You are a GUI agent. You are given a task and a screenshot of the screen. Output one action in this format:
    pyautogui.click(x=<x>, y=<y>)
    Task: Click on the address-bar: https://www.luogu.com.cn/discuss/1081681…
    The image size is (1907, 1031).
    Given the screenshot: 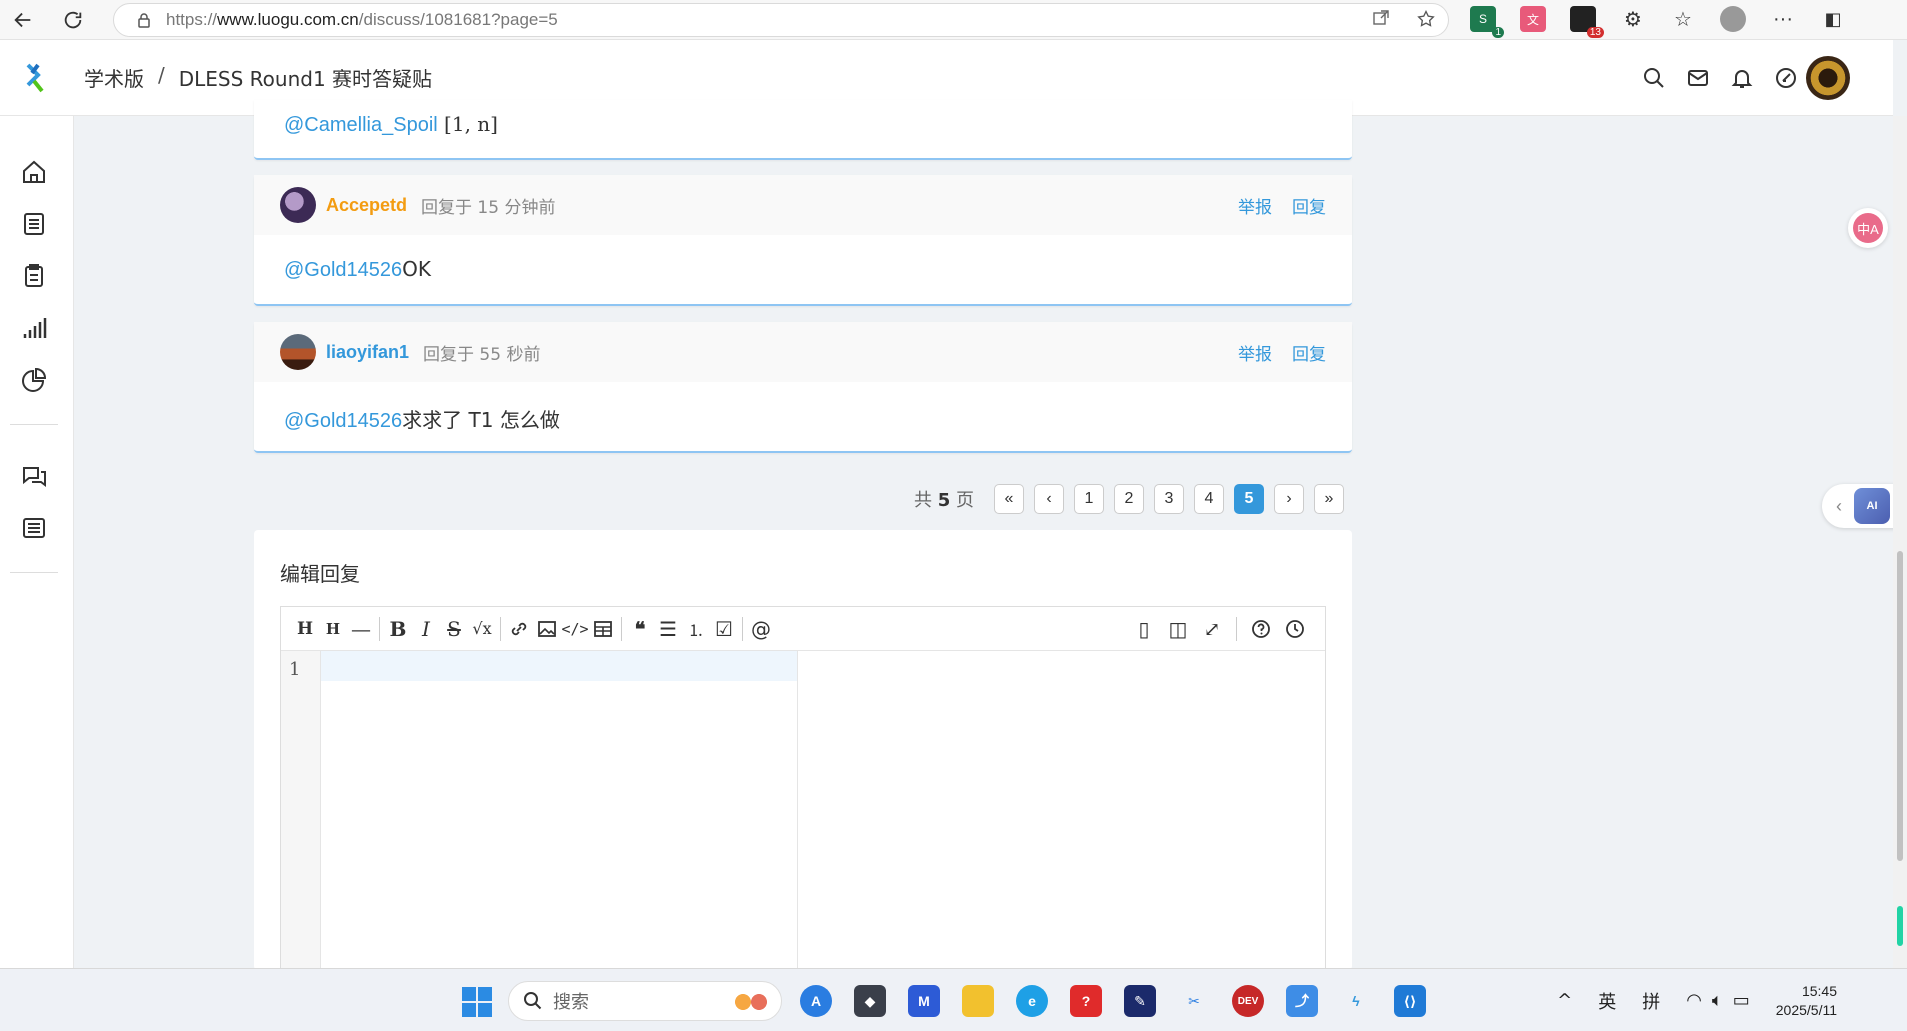 What is the action you would take?
    pyautogui.click(x=781, y=20)
    